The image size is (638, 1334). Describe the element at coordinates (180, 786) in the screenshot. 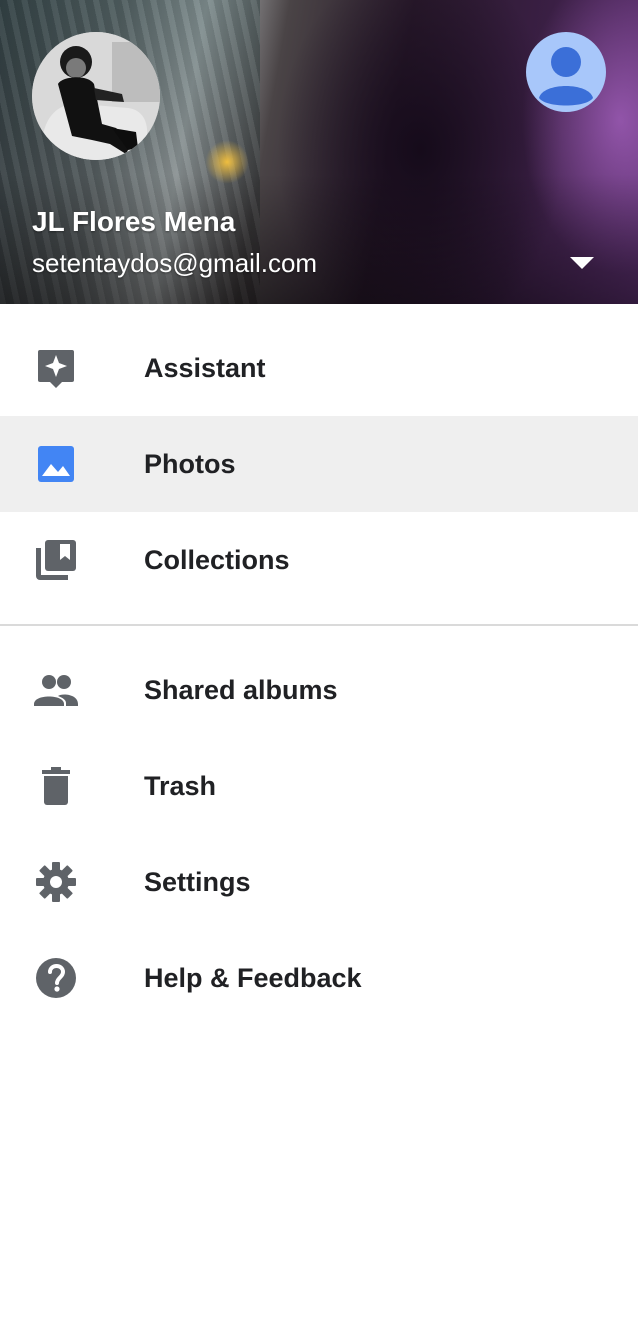

I see `menu-label-trash: Trash` at that location.